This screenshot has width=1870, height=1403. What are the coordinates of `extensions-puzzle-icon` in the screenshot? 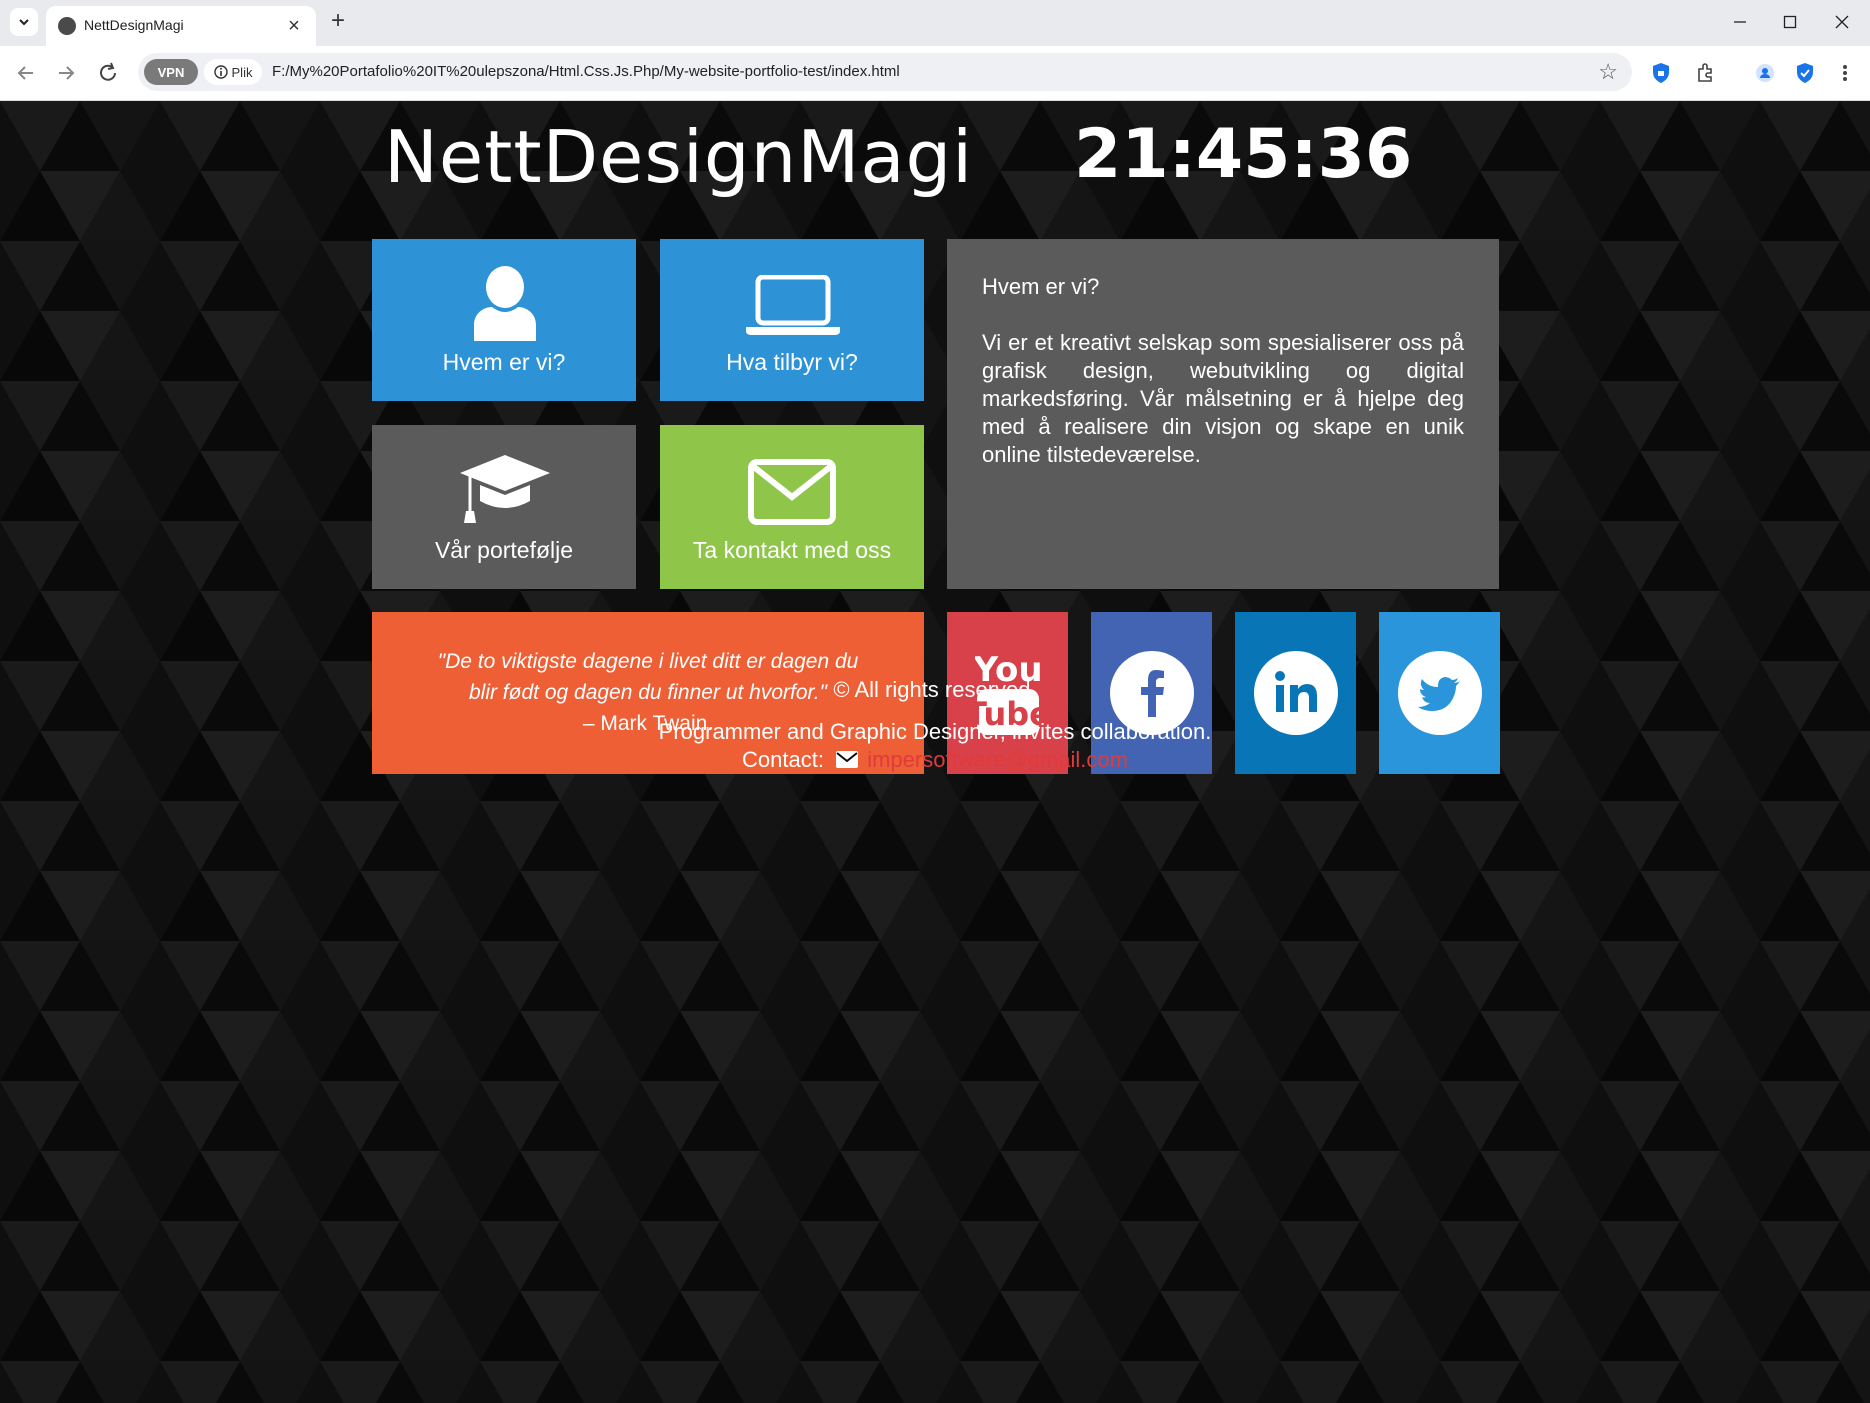 It's located at (1705, 73).